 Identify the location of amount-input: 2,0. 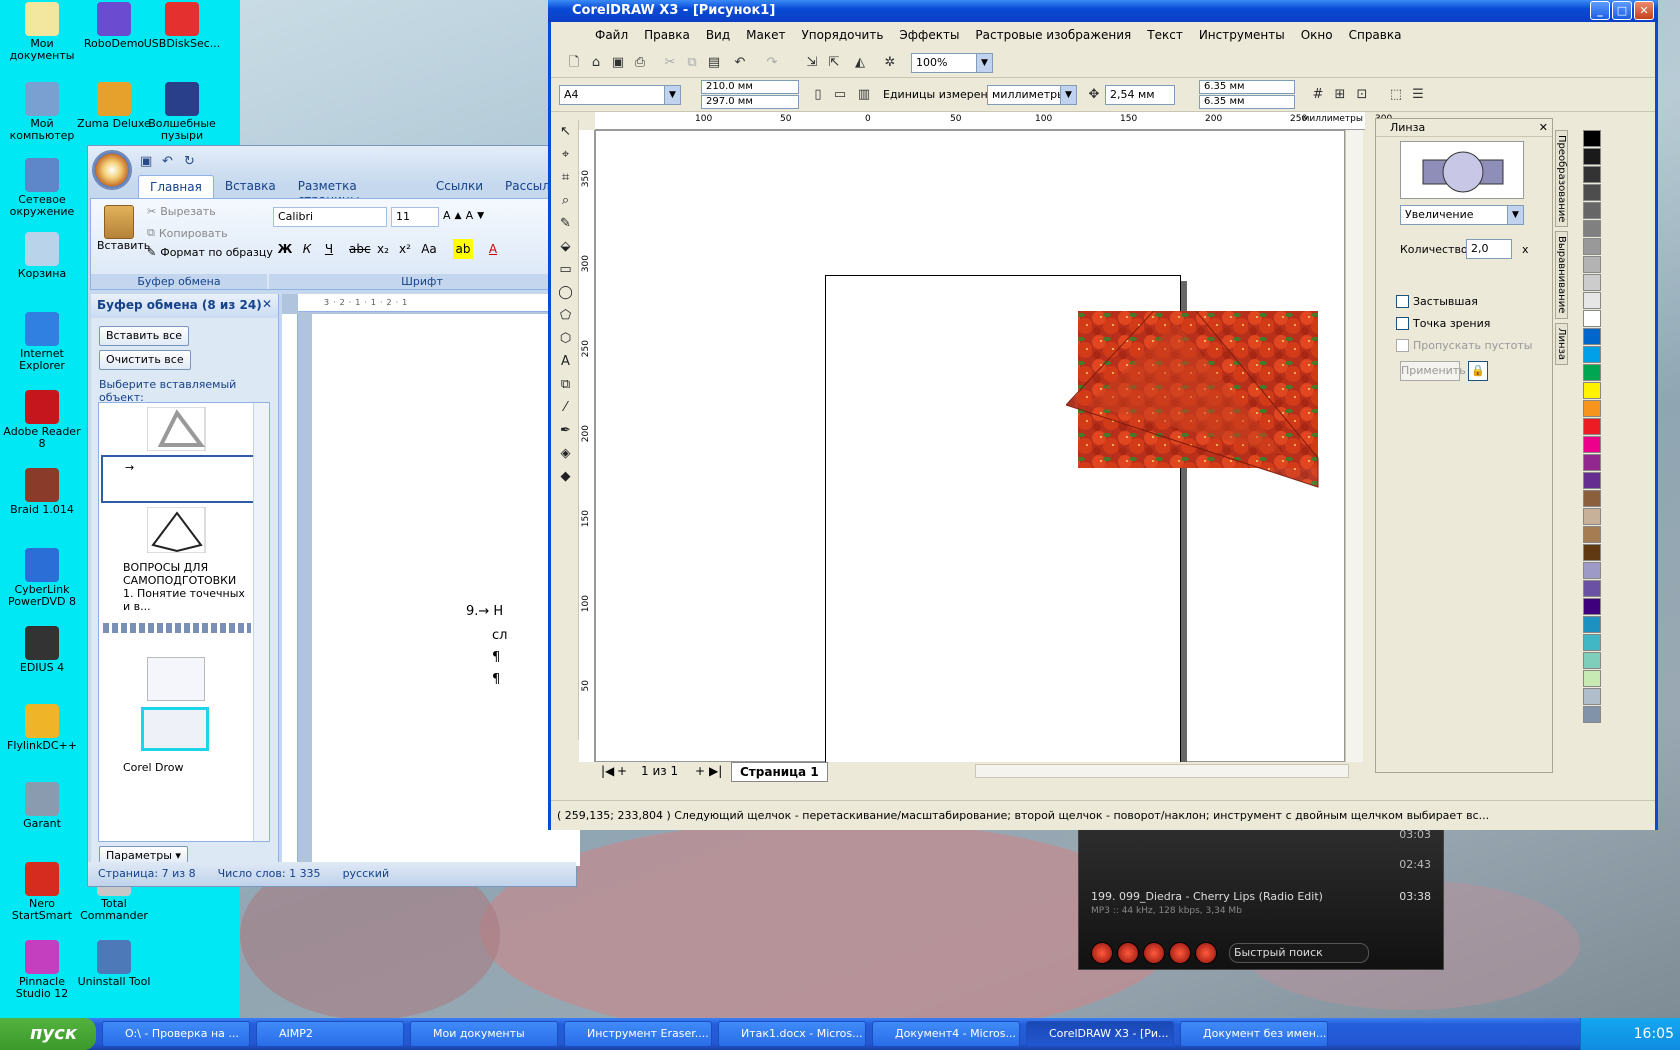
(1489, 249).